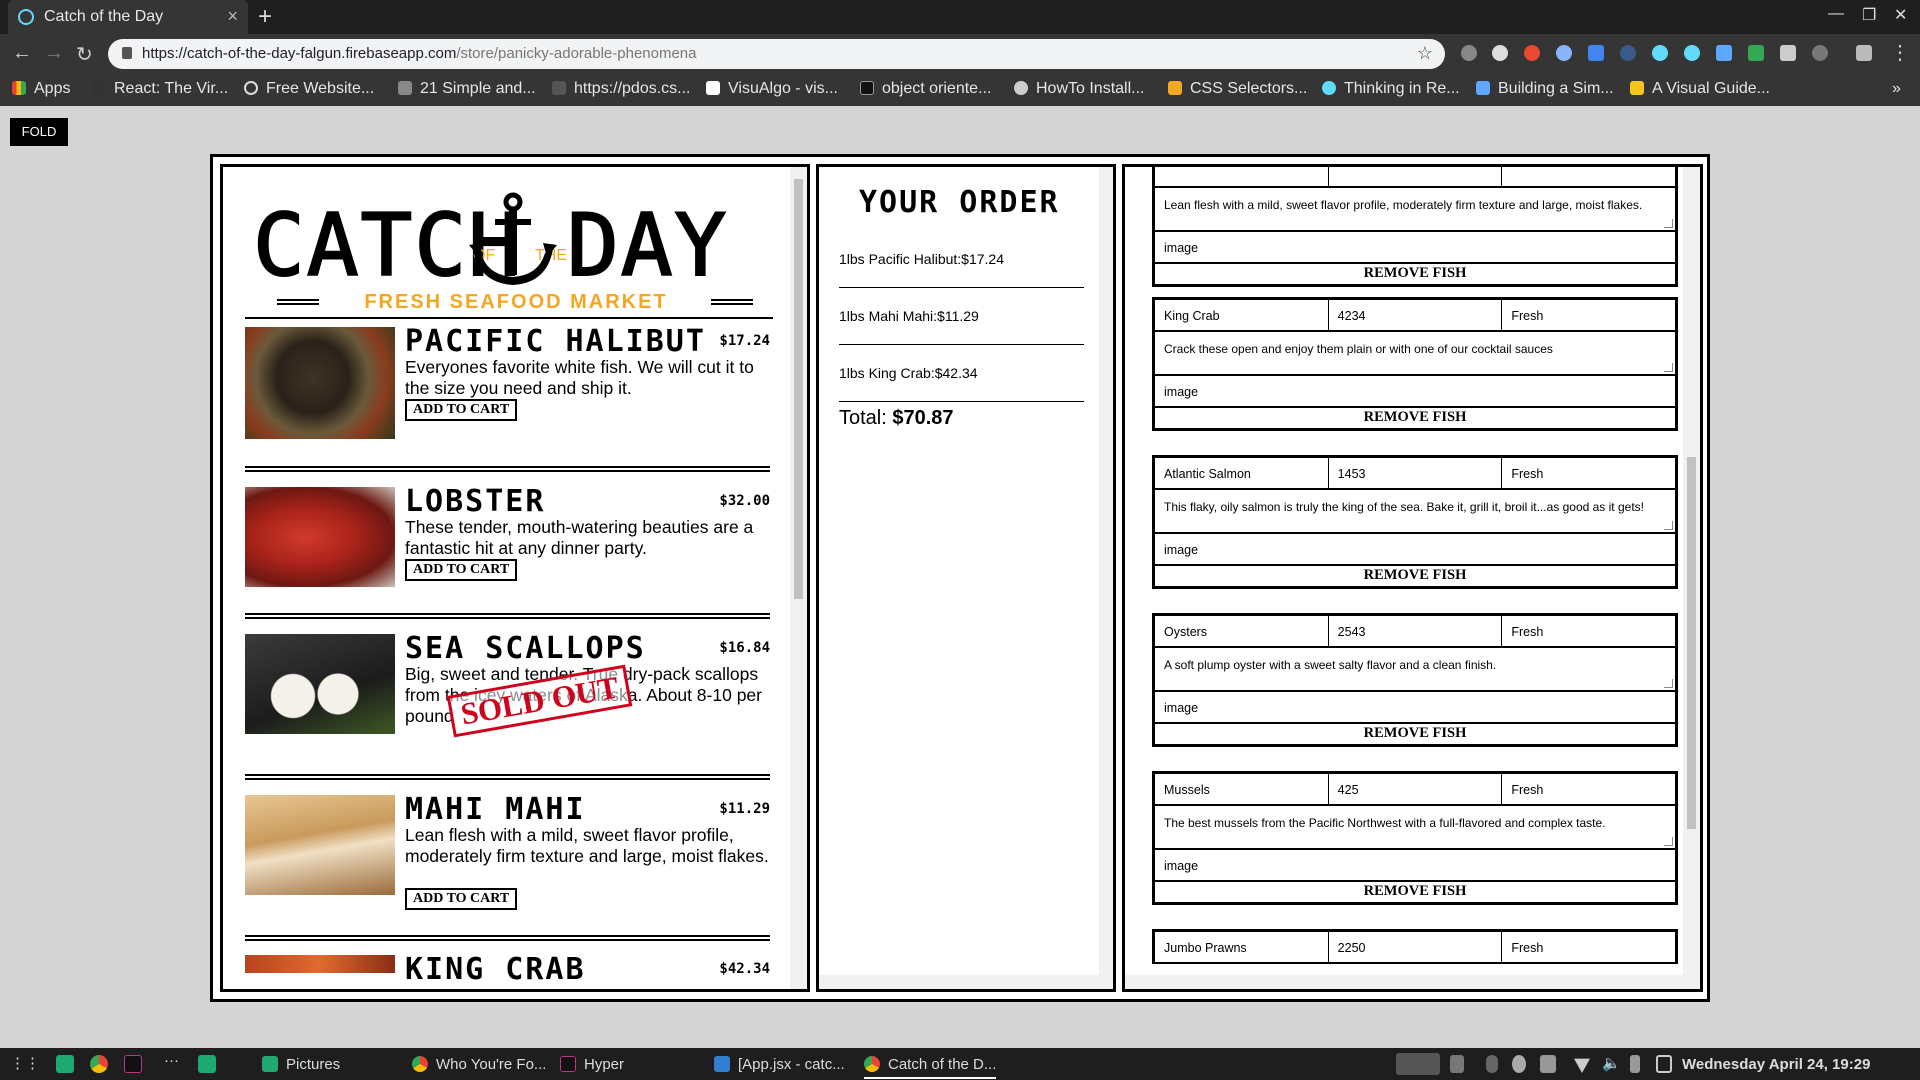 This screenshot has width=1920, height=1080. Describe the element at coordinates (592, 1064) in the screenshot. I see `taskbar-item-hyper: Hyper` at that location.